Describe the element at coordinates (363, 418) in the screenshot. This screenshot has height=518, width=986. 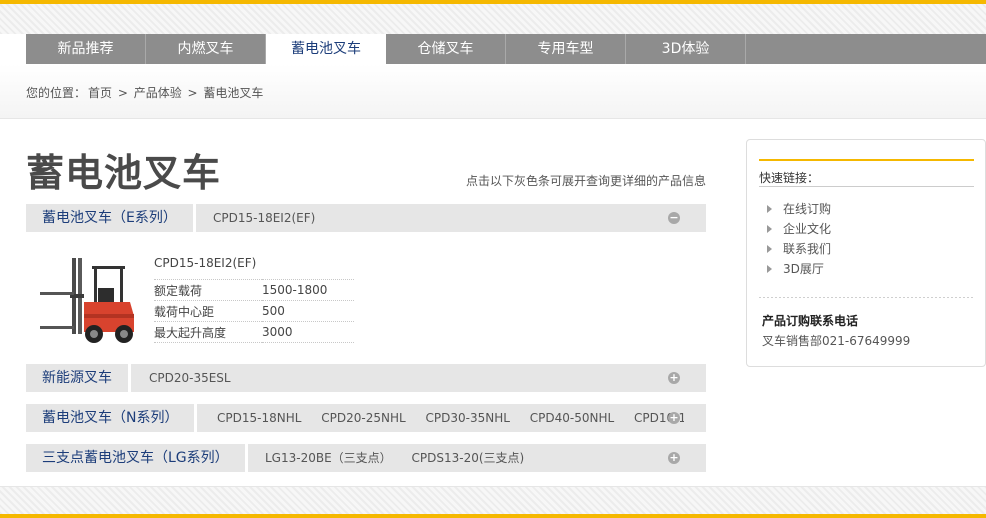
I see `model-link: CPD20-25NHL` at that location.